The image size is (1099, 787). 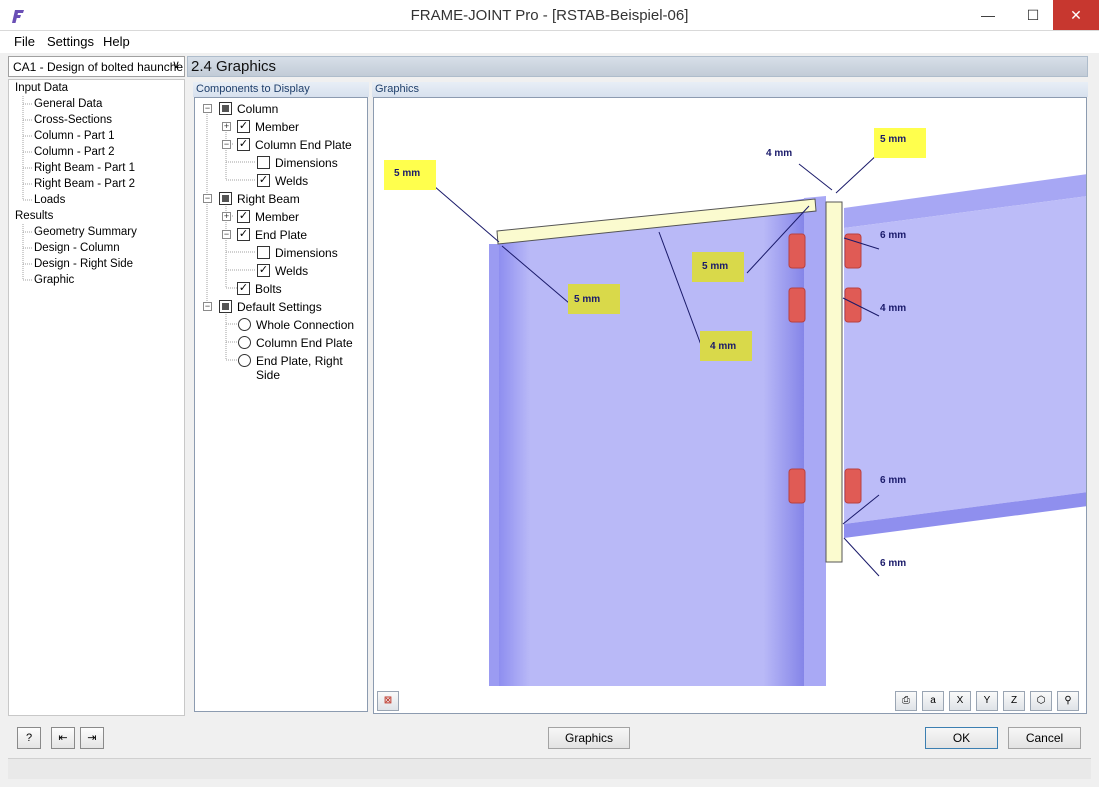 What do you see at coordinates (243, 144) in the screenshot?
I see `column-end-plate-checkbox: ✓` at bounding box center [243, 144].